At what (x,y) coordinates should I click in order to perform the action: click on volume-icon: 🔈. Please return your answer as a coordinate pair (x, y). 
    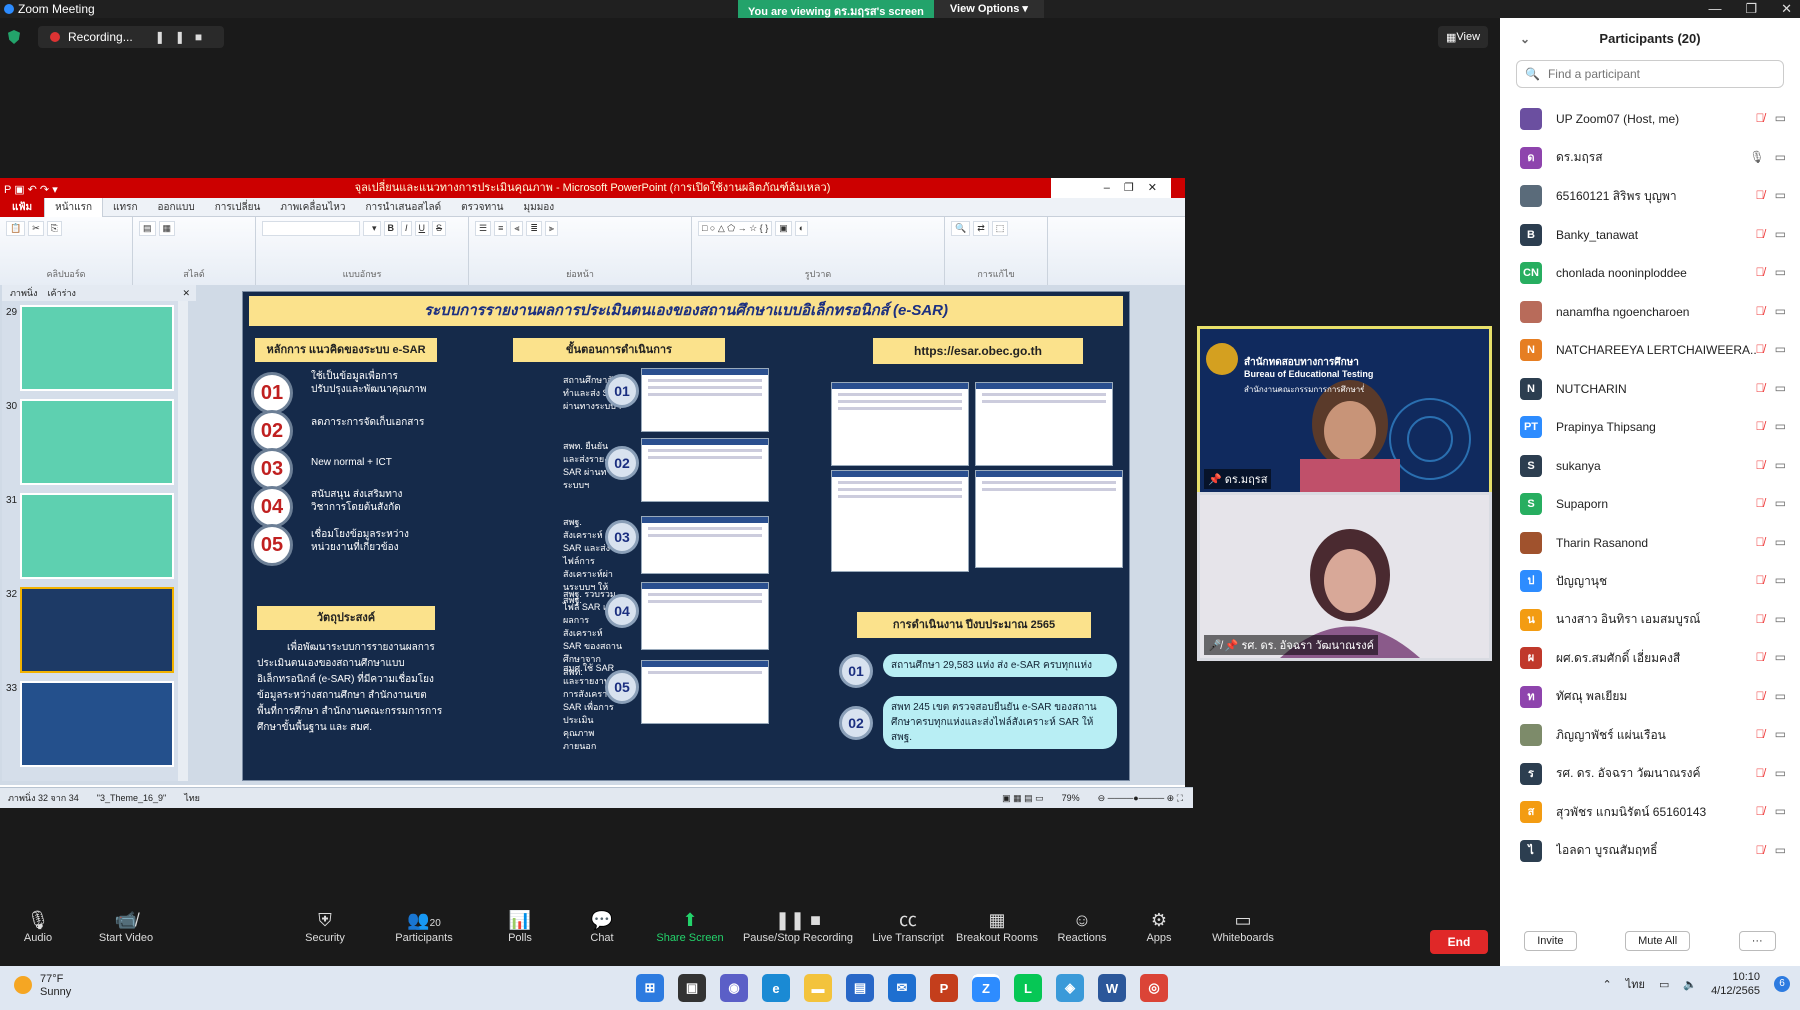
    Looking at the image, I should click on (1690, 984).